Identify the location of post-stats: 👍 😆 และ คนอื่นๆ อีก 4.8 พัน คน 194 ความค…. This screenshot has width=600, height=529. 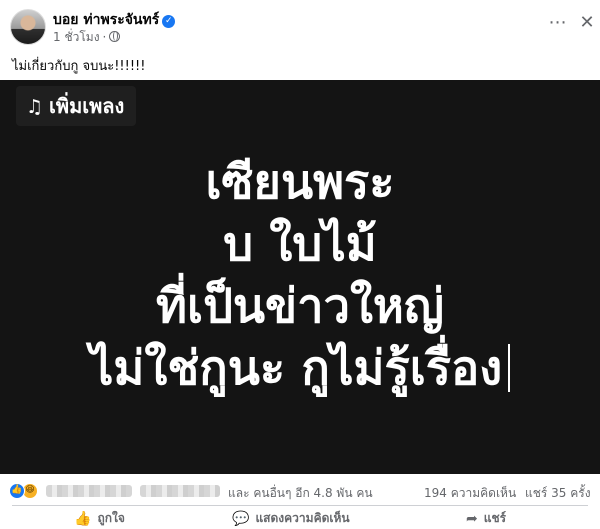
(300, 491).